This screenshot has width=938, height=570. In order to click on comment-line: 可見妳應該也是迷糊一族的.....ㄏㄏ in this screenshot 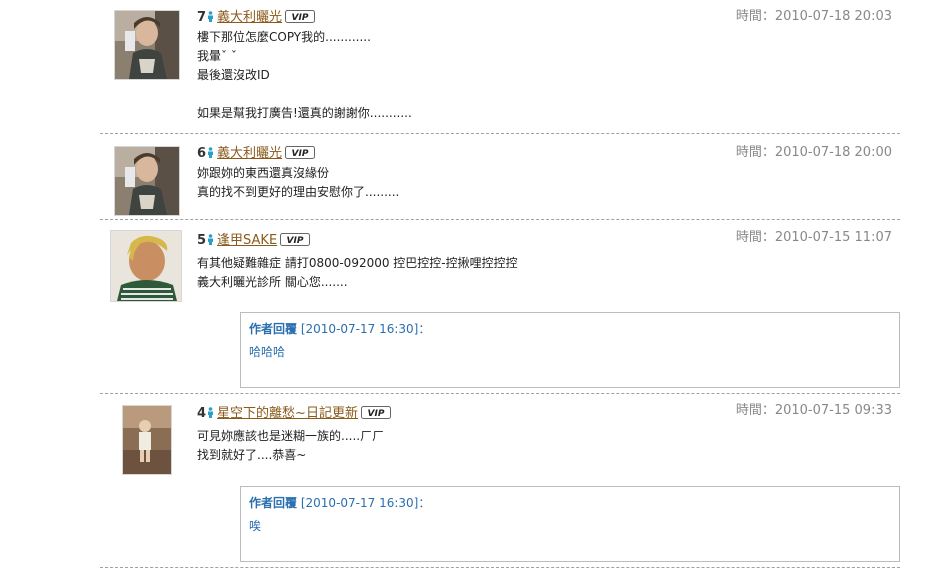, I will do `click(291, 436)`.